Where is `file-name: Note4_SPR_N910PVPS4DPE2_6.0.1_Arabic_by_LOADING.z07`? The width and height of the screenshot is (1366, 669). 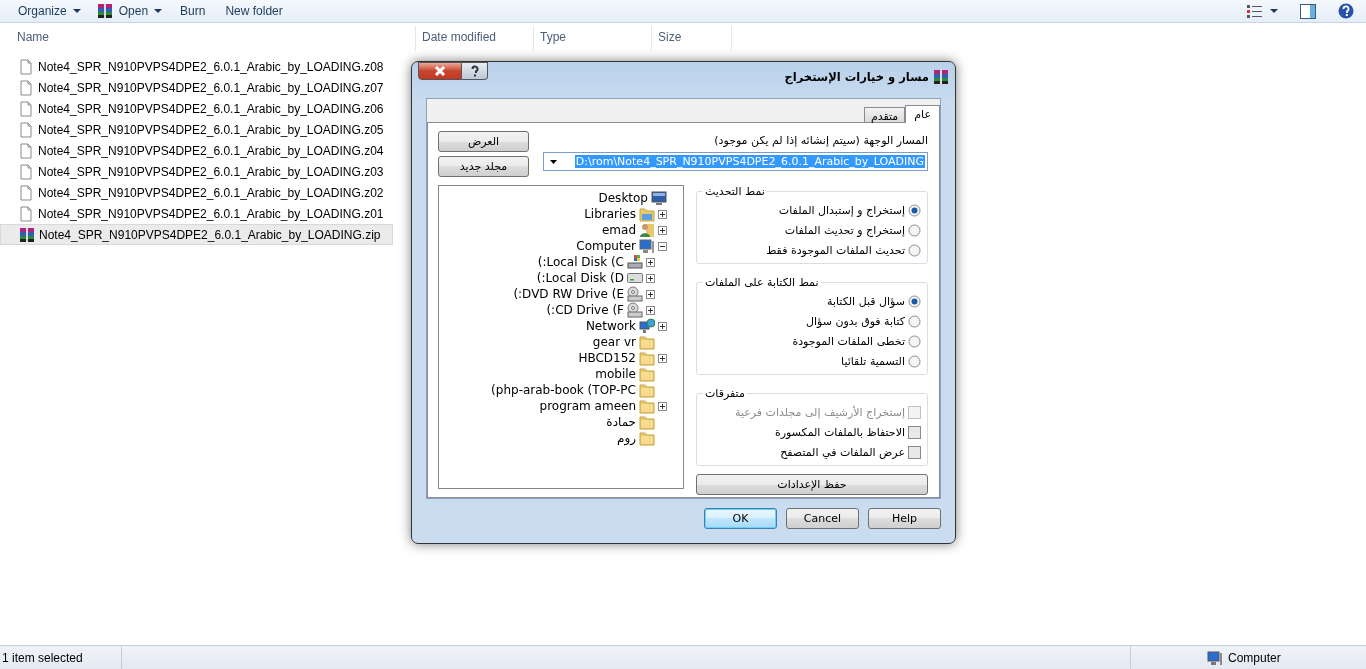
file-name: Note4_SPR_N910PVPS4DPE2_6.0.1_Arabic_by_LOADING.z07 is located at coordinates (211, 87).